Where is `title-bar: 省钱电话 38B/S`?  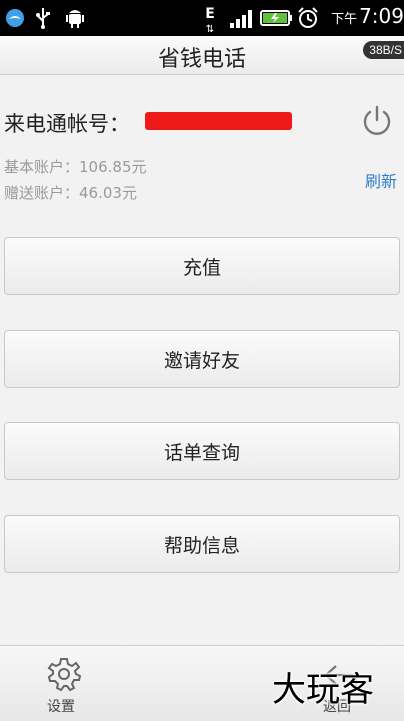
title-bar: 省钱电话 38B/S is located at coordinates (202, 55).